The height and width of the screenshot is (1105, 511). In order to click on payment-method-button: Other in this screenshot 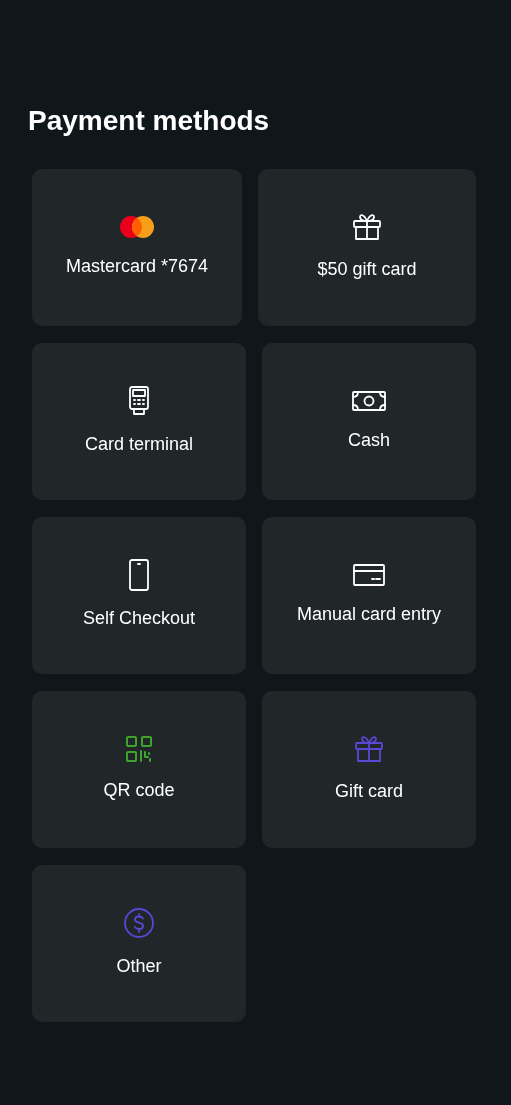, I will do `click(139, 943)`.